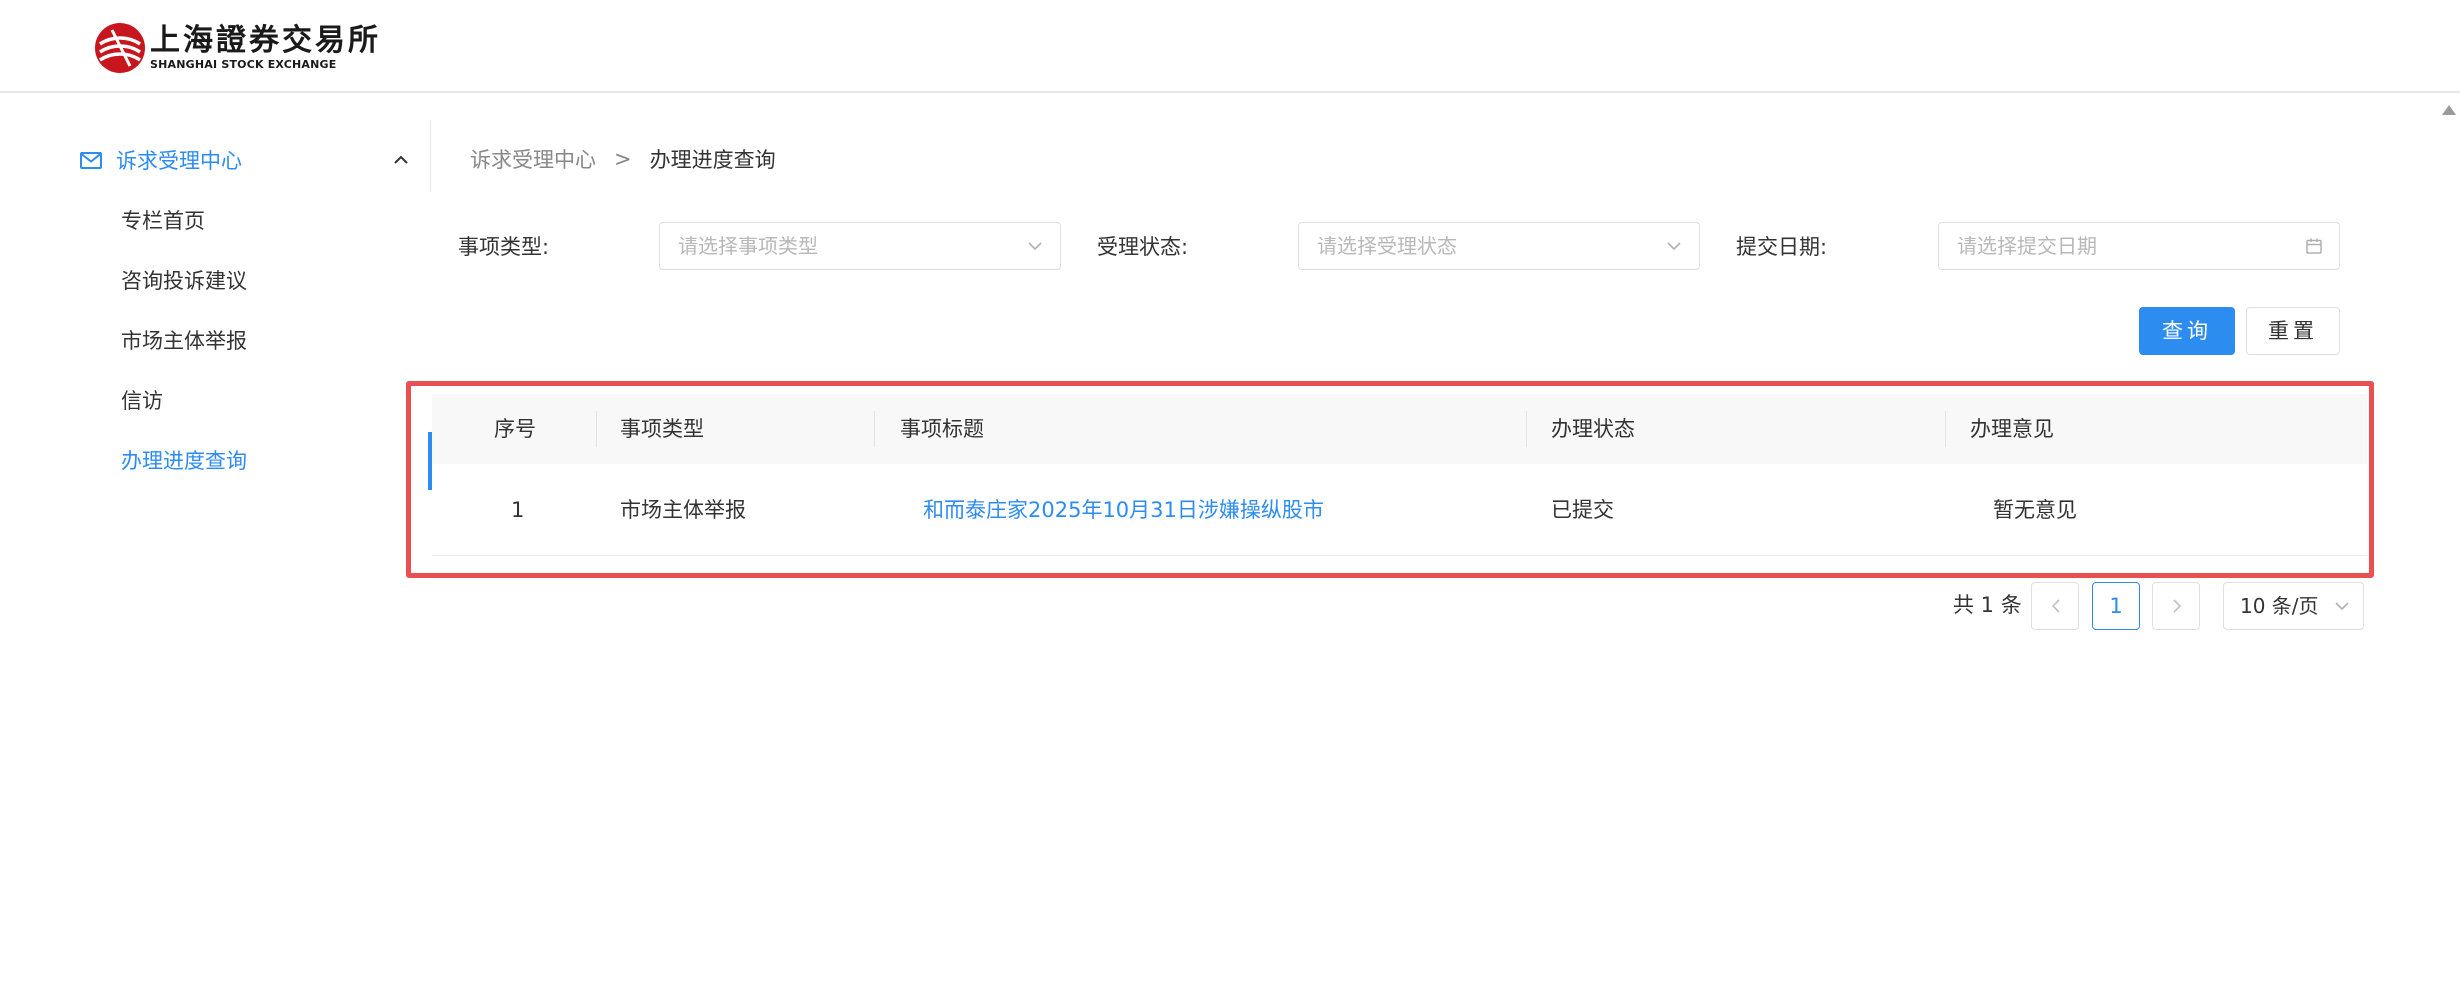 This screenshot has height=990, width=2460. What do you see at coordinates (712, 160) in the screenshot?
I see `breadcrumb-current: 办理进度查询` at bounding box center [712, 160].